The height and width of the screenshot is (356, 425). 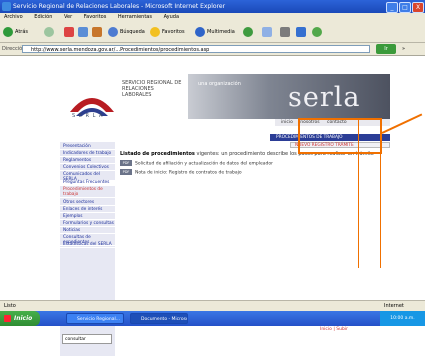 I want to click on print-button, so click(x=286, y=32).